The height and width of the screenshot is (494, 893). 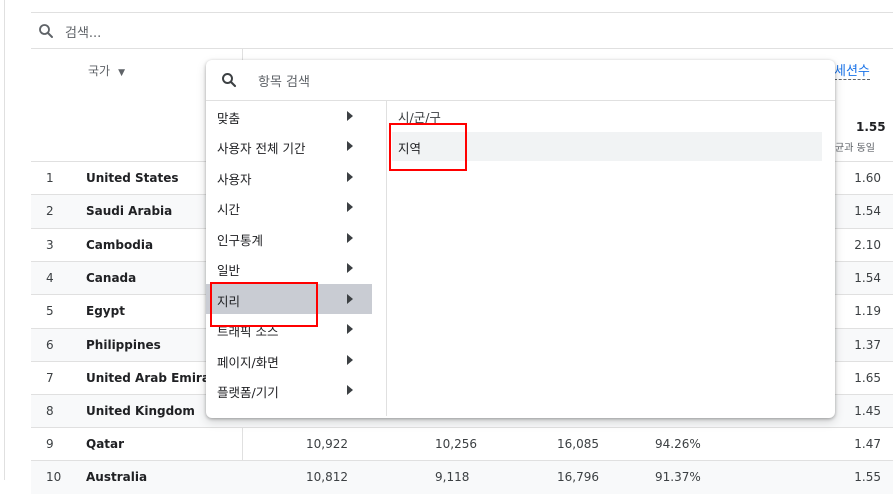 I want to click on dimension-search-input: 항목 검색, so click(x=284, y=80).